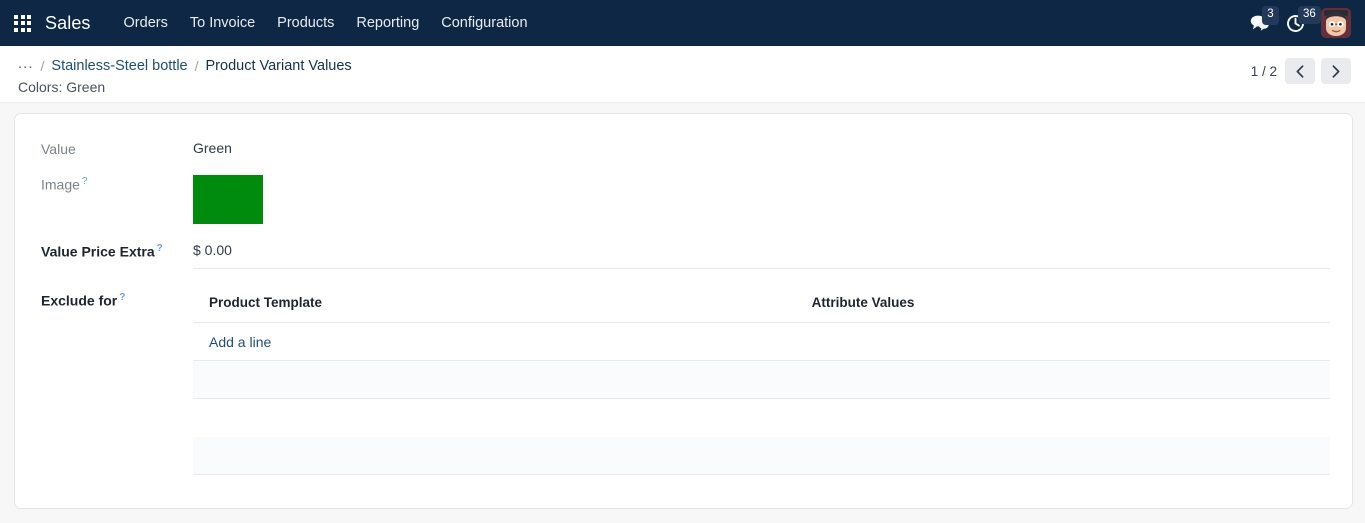 This screenshot has height=523, width=1365. What do you see at coordinates (685, 199) in the screenshot?
I see `field-row-image: Image?` at bounding box center [685, 199].